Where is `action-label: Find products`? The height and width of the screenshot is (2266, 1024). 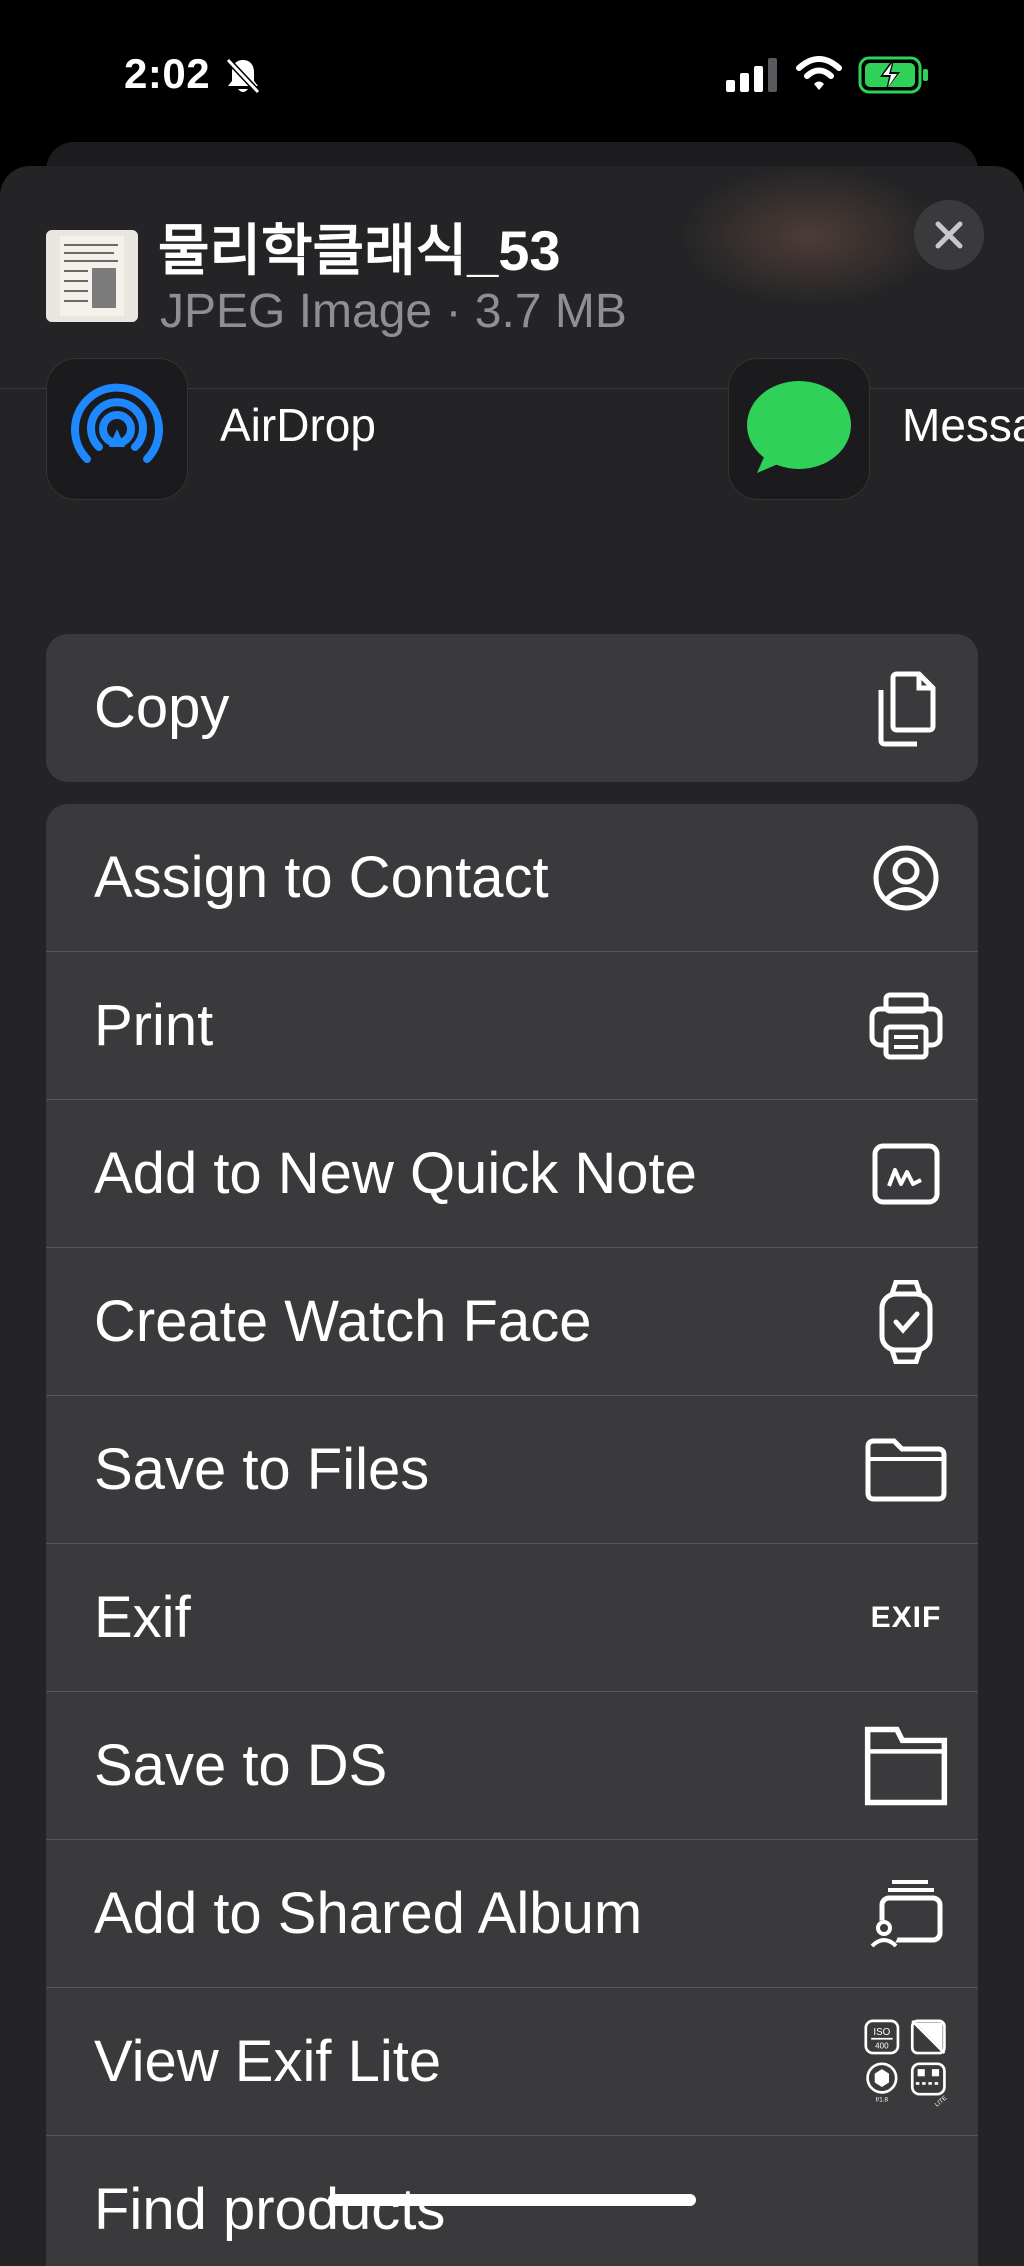
action-label: Find products is located at coordinates (270, 2209).